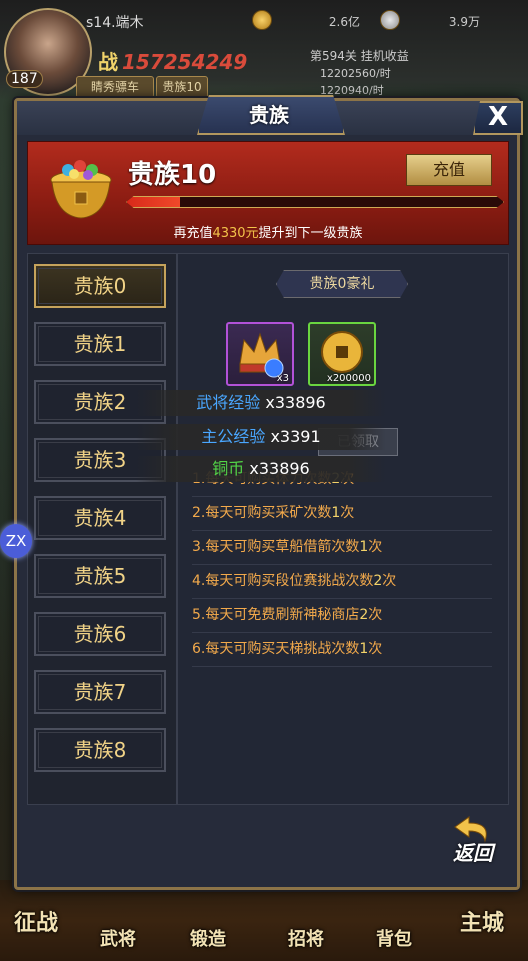 The image size is (528, 961). Describe the element at coordinates (473, 853) in the screenshot. I see `return-label: 返回` at that location.